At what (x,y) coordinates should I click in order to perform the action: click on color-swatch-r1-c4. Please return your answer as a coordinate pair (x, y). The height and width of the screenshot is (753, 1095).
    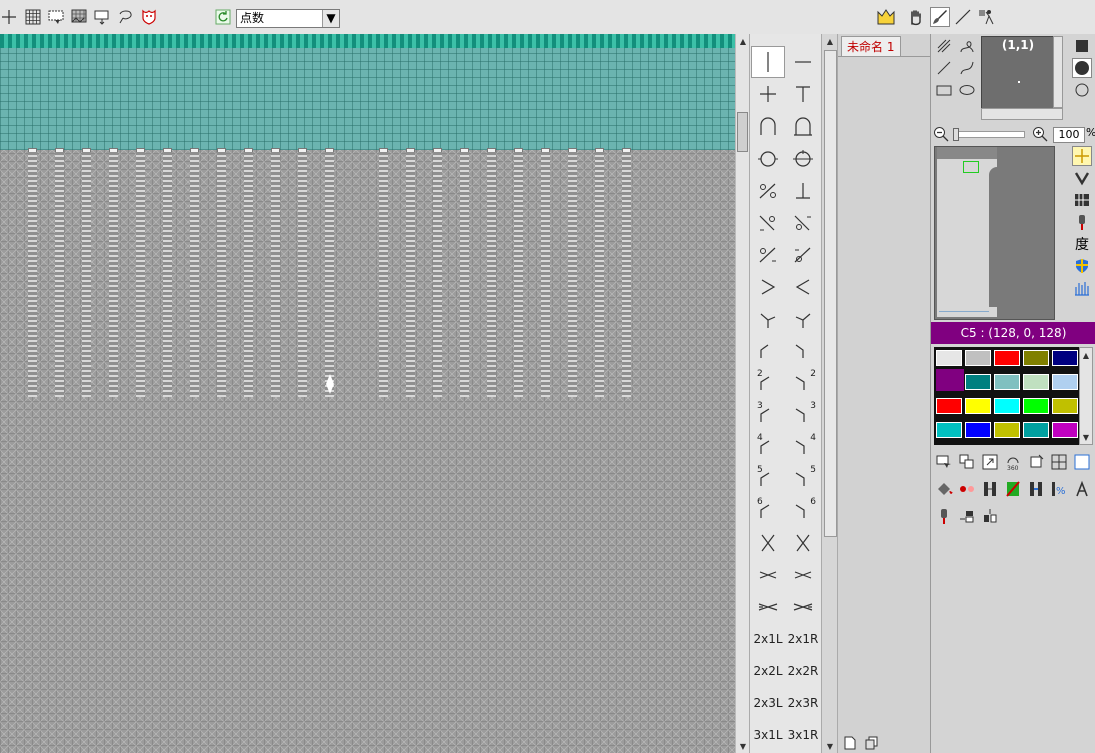
    Looking at the image, I should click on (1065, 382).